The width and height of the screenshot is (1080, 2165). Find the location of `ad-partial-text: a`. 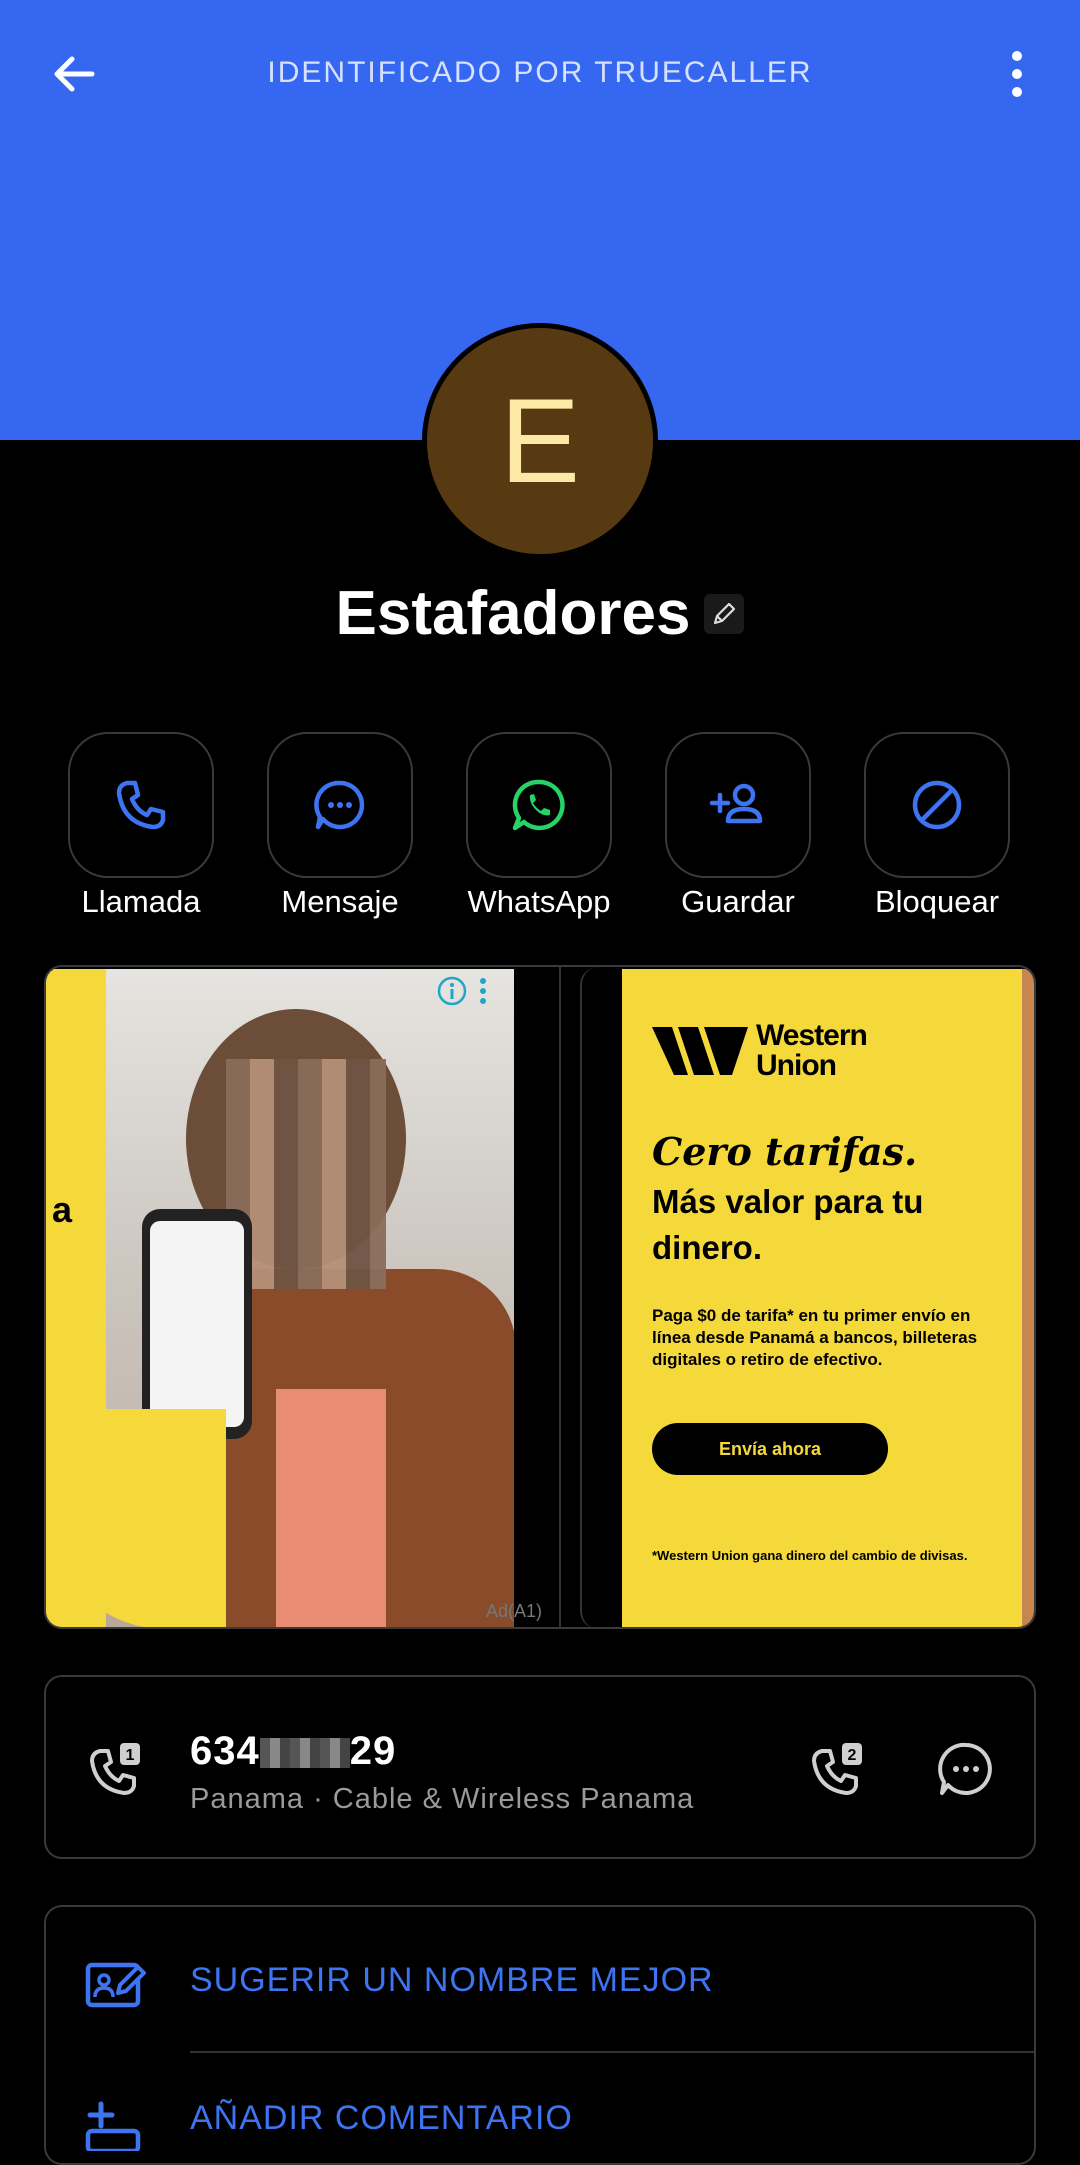

ad-partial-text: a is located at coordinates (62, 1209).